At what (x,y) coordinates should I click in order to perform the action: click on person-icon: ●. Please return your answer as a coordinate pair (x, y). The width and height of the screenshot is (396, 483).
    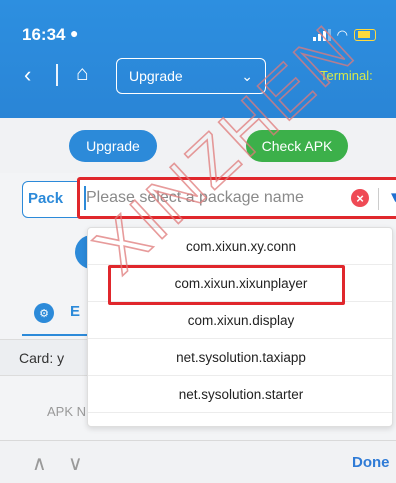
    Looking at the image, I should click on (74, 33).